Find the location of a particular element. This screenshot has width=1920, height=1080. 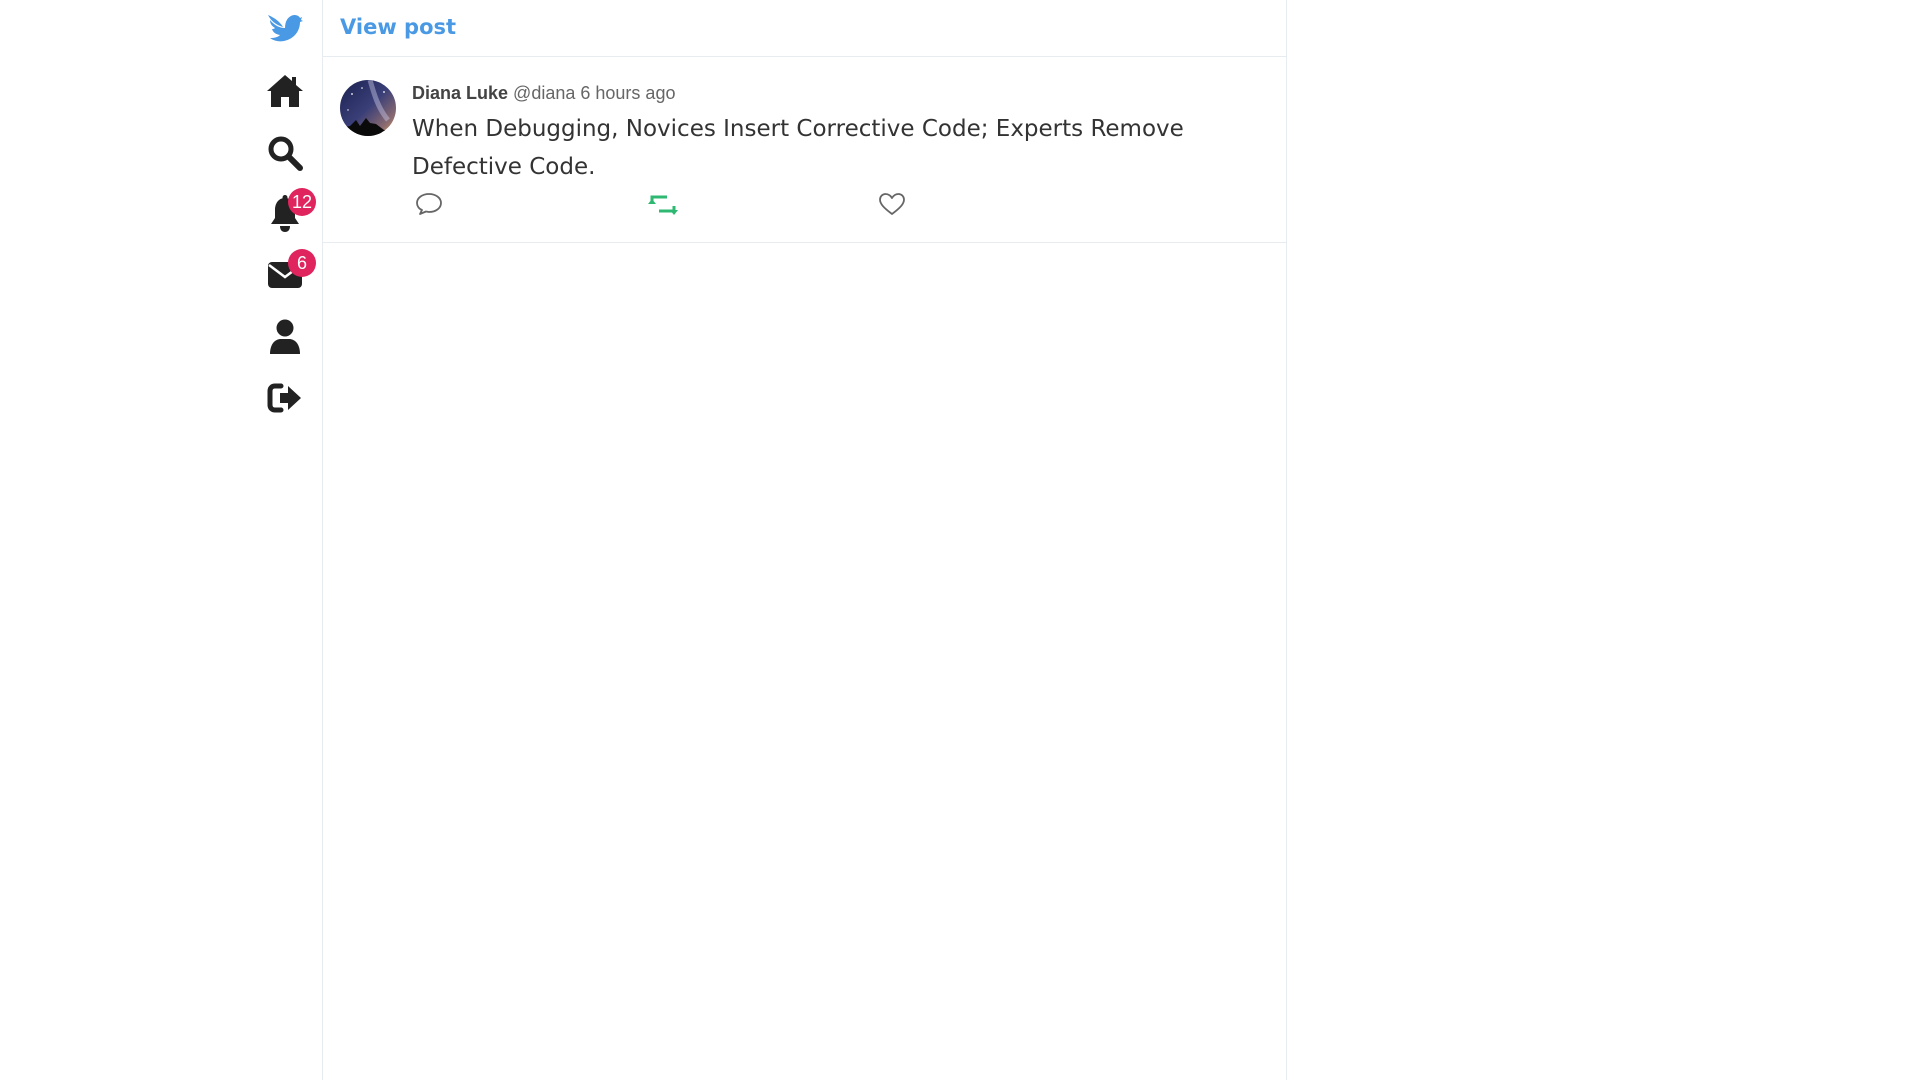

repost-button is located at coordinates (663, 206).